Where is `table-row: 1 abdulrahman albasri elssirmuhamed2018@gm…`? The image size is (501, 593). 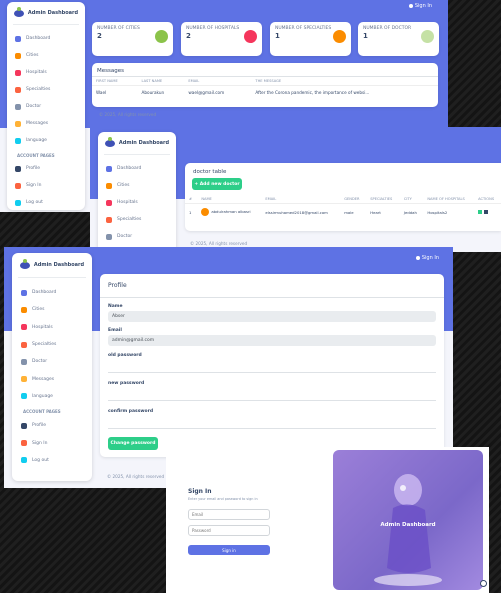
table-row: 1 abdulrahman albasri elssirmuhamed2018@gm… is located at coordinates (343, 212).